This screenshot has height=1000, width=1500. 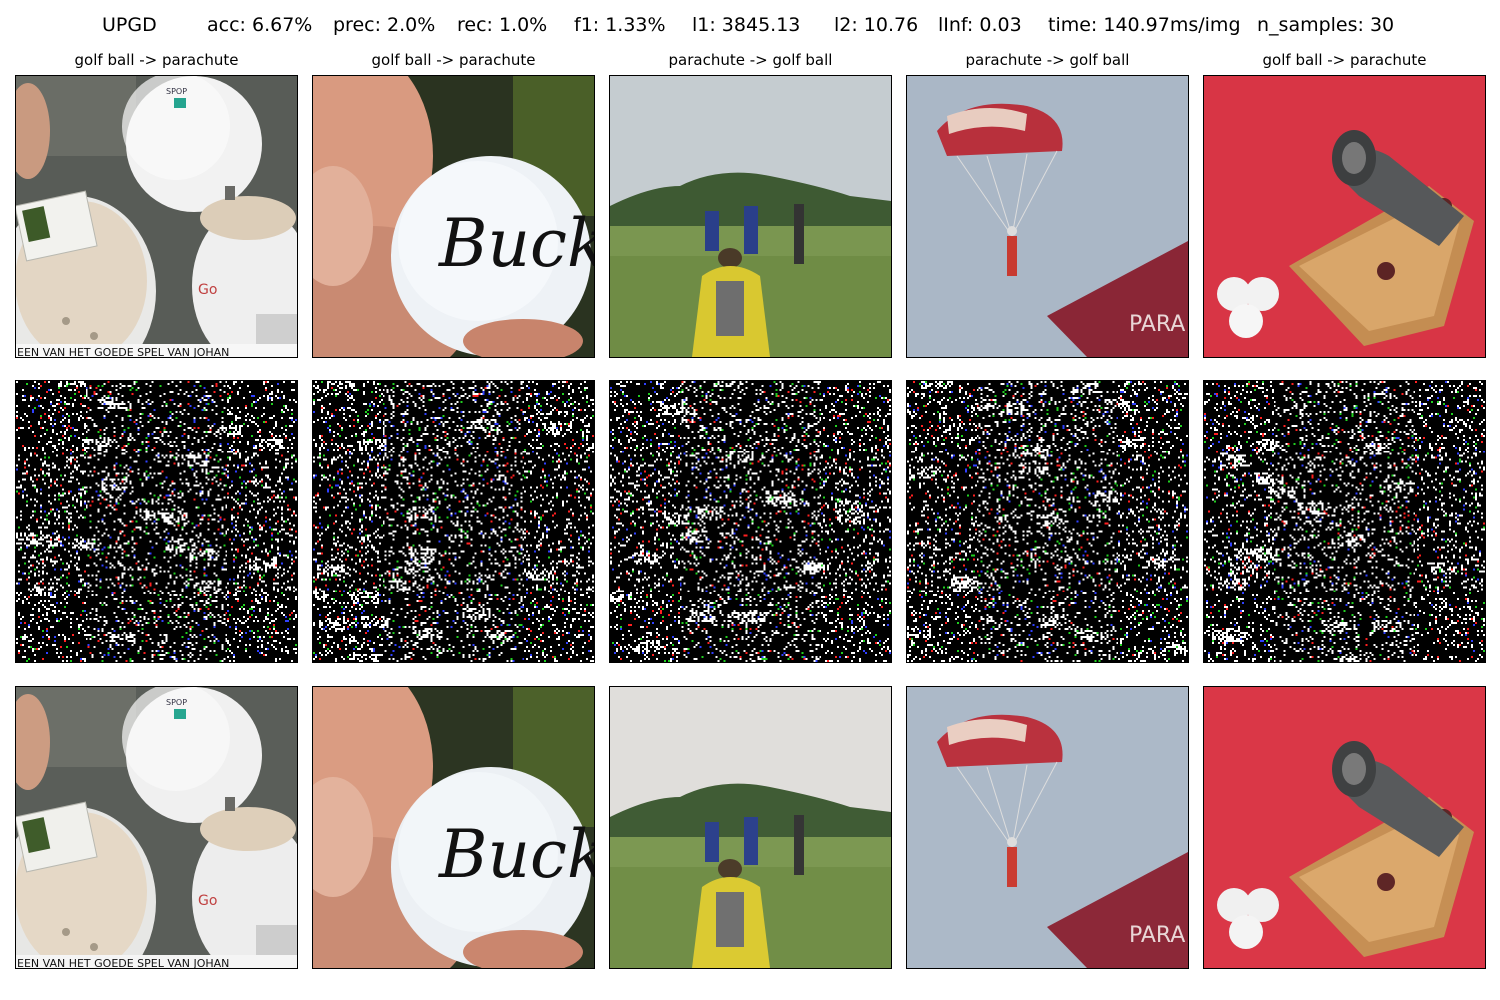 I want to click on adversarial-image-cannon-golf-balls, so click(x=1344, y=827).